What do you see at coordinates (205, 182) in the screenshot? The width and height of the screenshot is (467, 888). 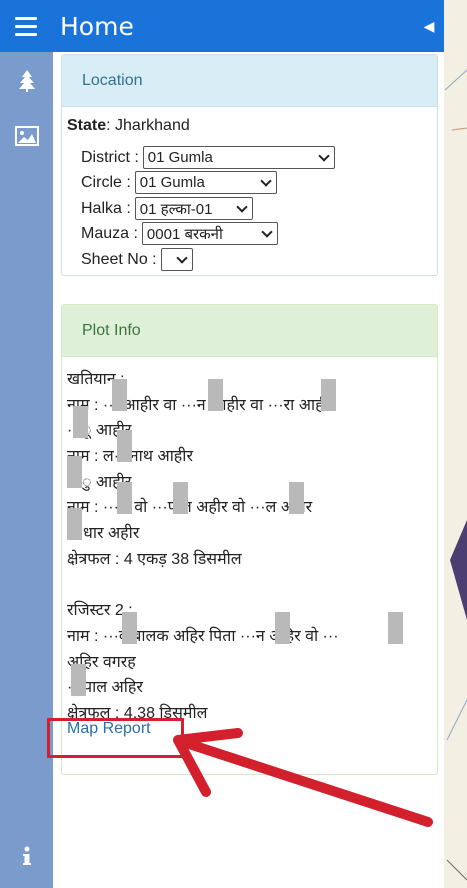 I see `circle-select: 01 Gumla` at bounding box center [205, 182].